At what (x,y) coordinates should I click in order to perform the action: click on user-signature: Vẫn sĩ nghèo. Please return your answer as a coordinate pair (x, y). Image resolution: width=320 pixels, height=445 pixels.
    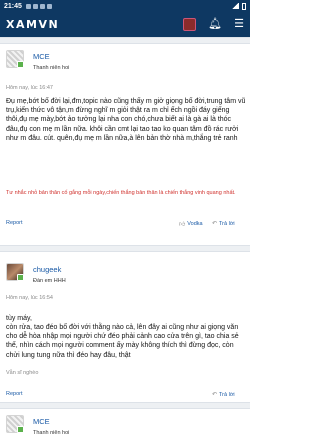
    Looking at the image, I should click on (22, 373).